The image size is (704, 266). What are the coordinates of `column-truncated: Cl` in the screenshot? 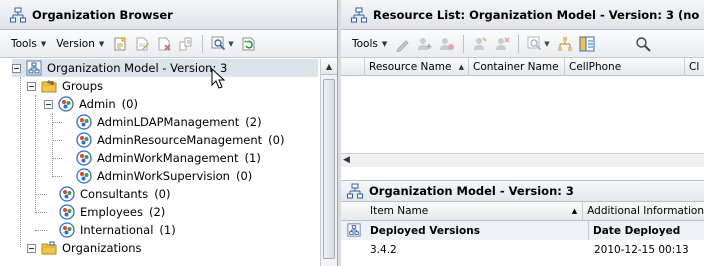 It's located at (694, 67).